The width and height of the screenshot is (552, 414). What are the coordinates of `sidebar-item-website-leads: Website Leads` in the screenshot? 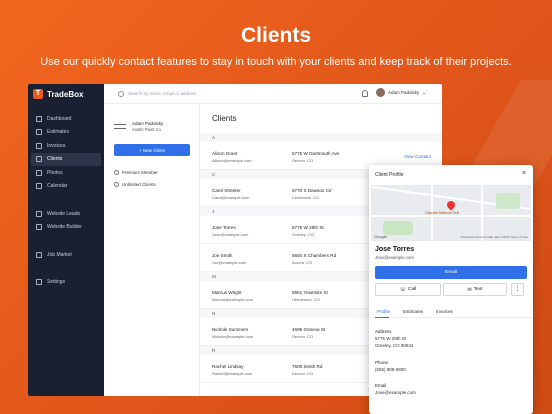 It's located at (66, 214).